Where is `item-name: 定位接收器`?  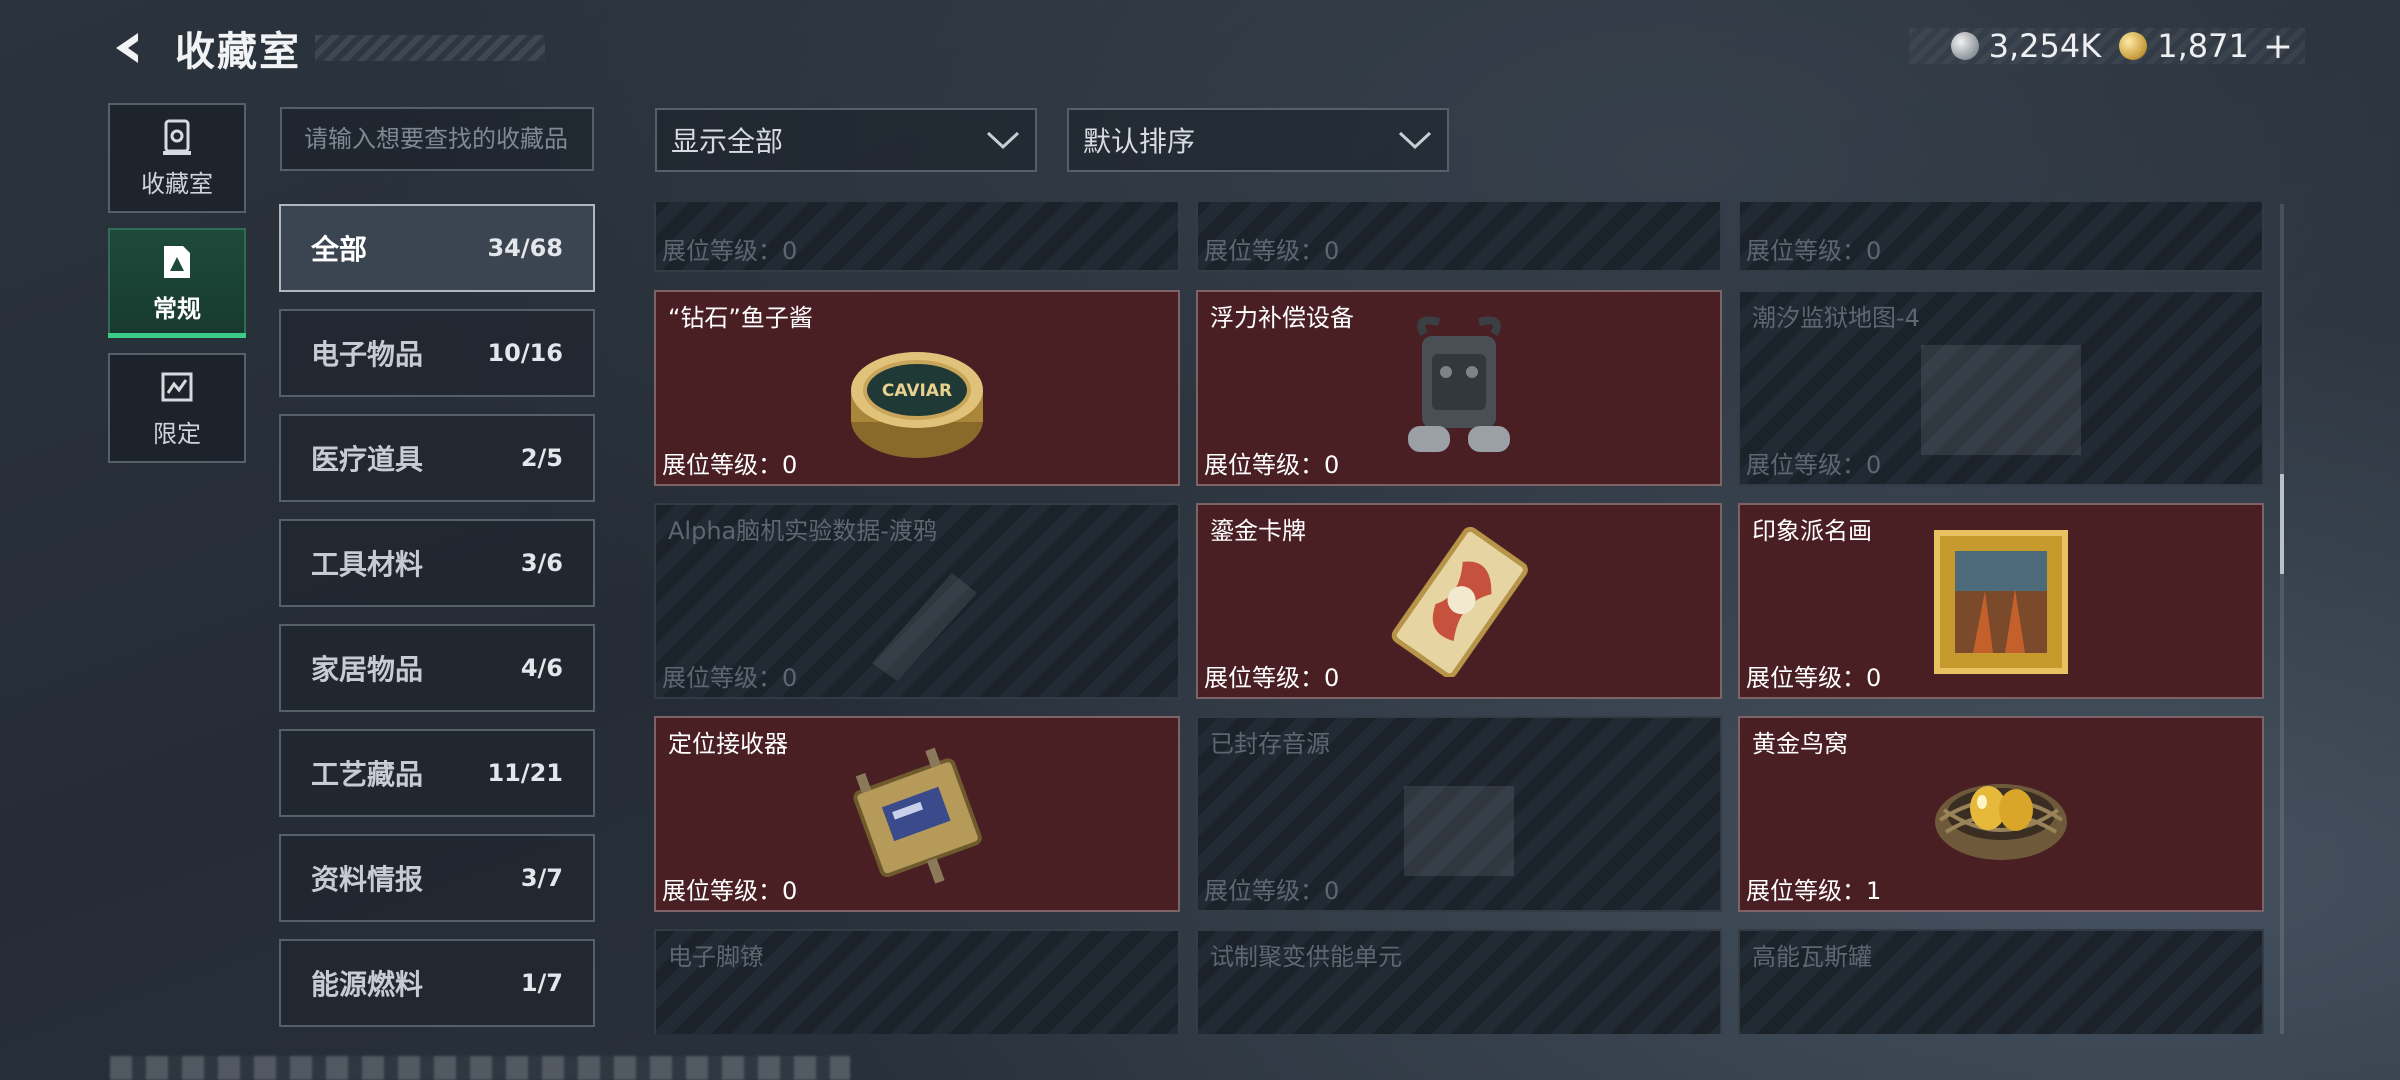
item-name: 定位接收器 is located at coordinates (728, 744).